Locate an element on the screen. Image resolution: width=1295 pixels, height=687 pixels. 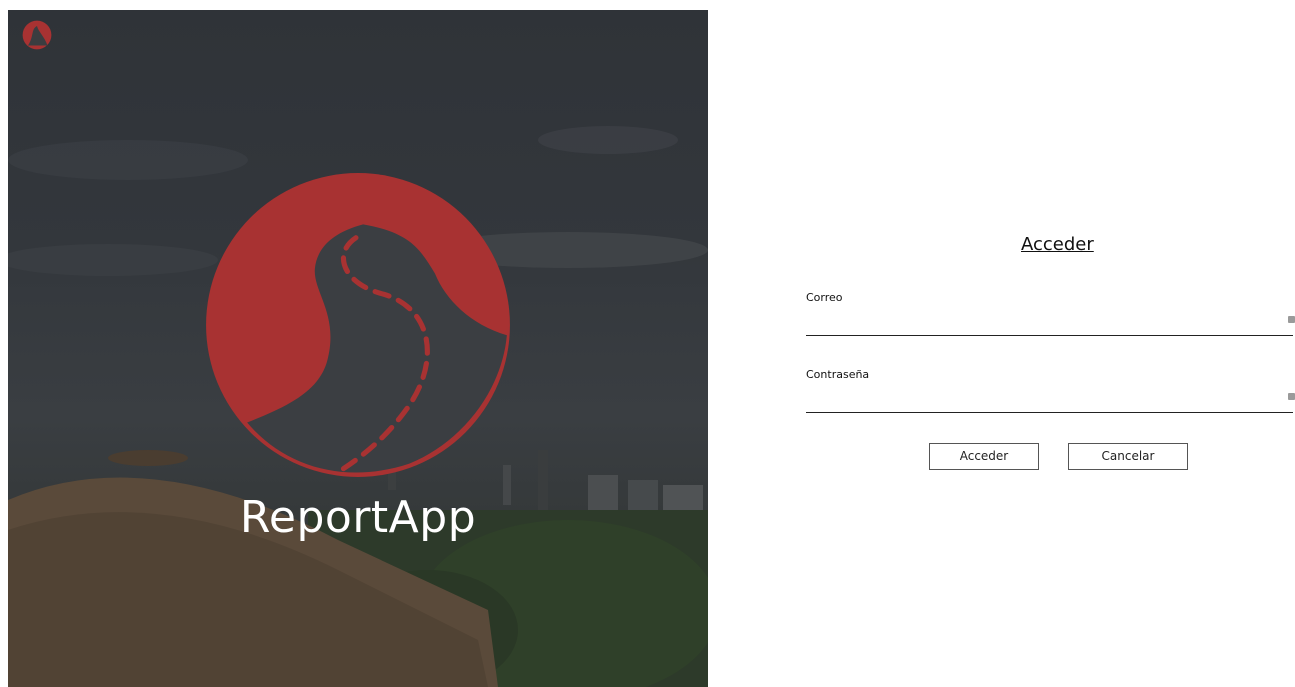
corner-logo-icon is located at coordinates (37, 35).